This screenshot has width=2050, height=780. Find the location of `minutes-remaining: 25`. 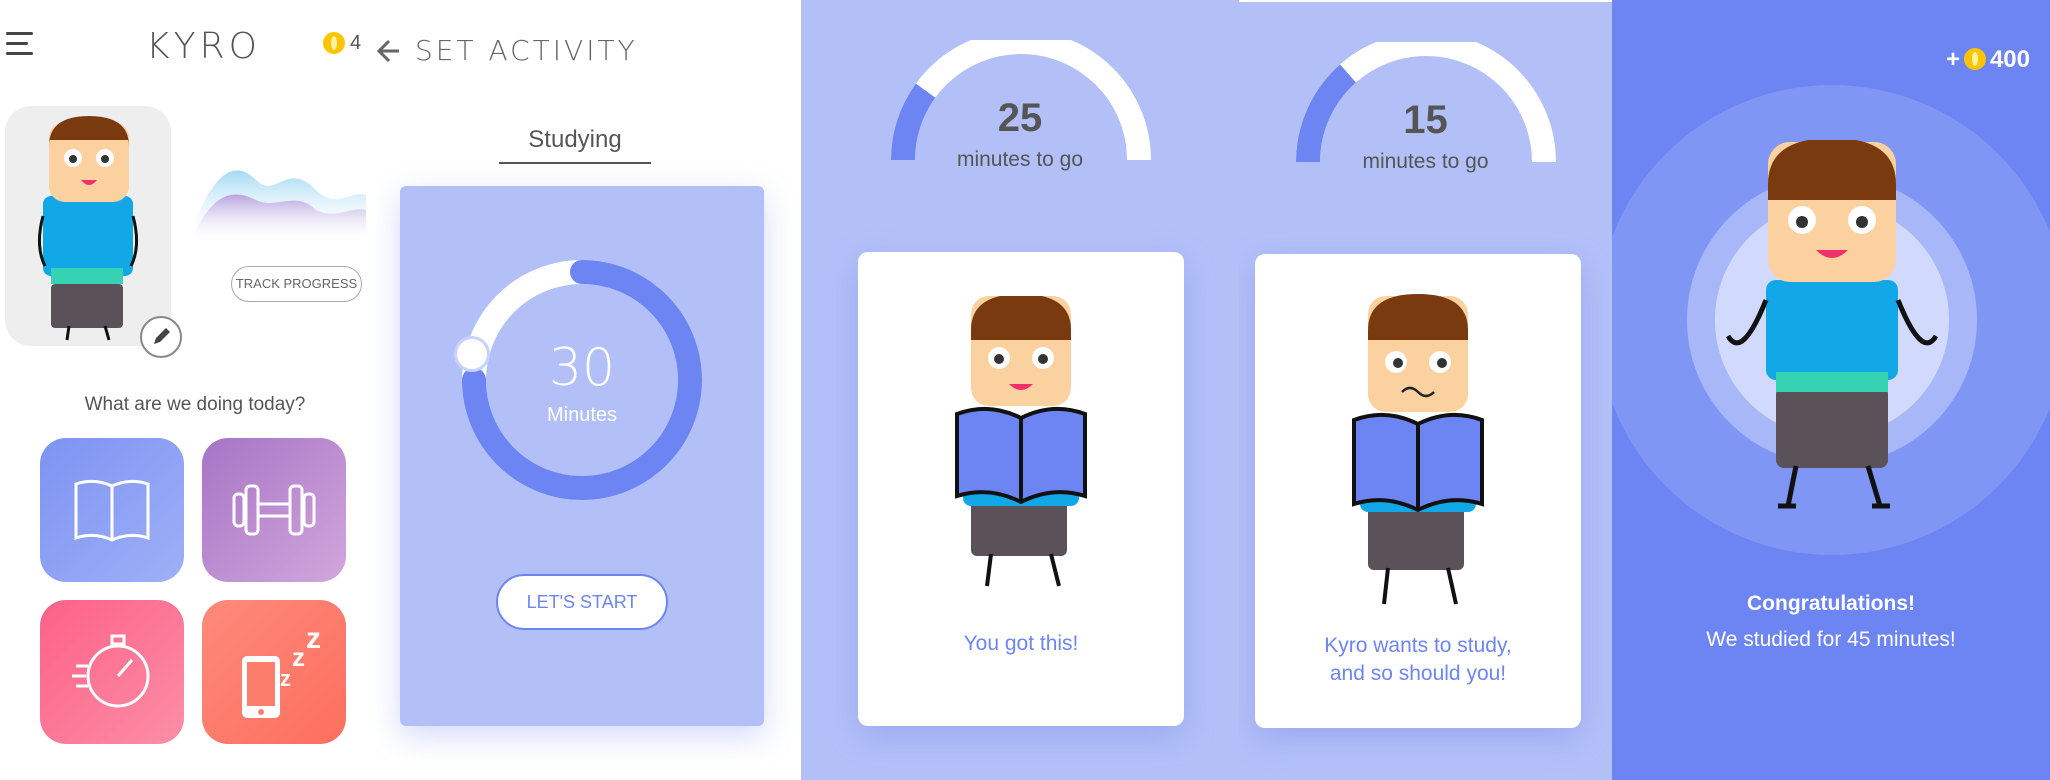

minutes-remaining: 25 is located at coordinates (1020, 118).